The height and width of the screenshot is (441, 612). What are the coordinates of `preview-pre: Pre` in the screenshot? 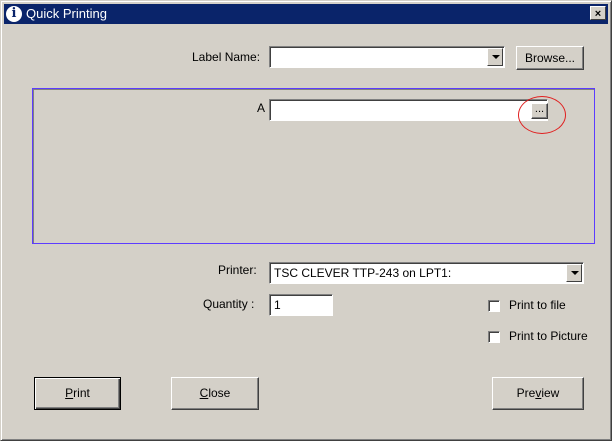 It's located at (526, 393).